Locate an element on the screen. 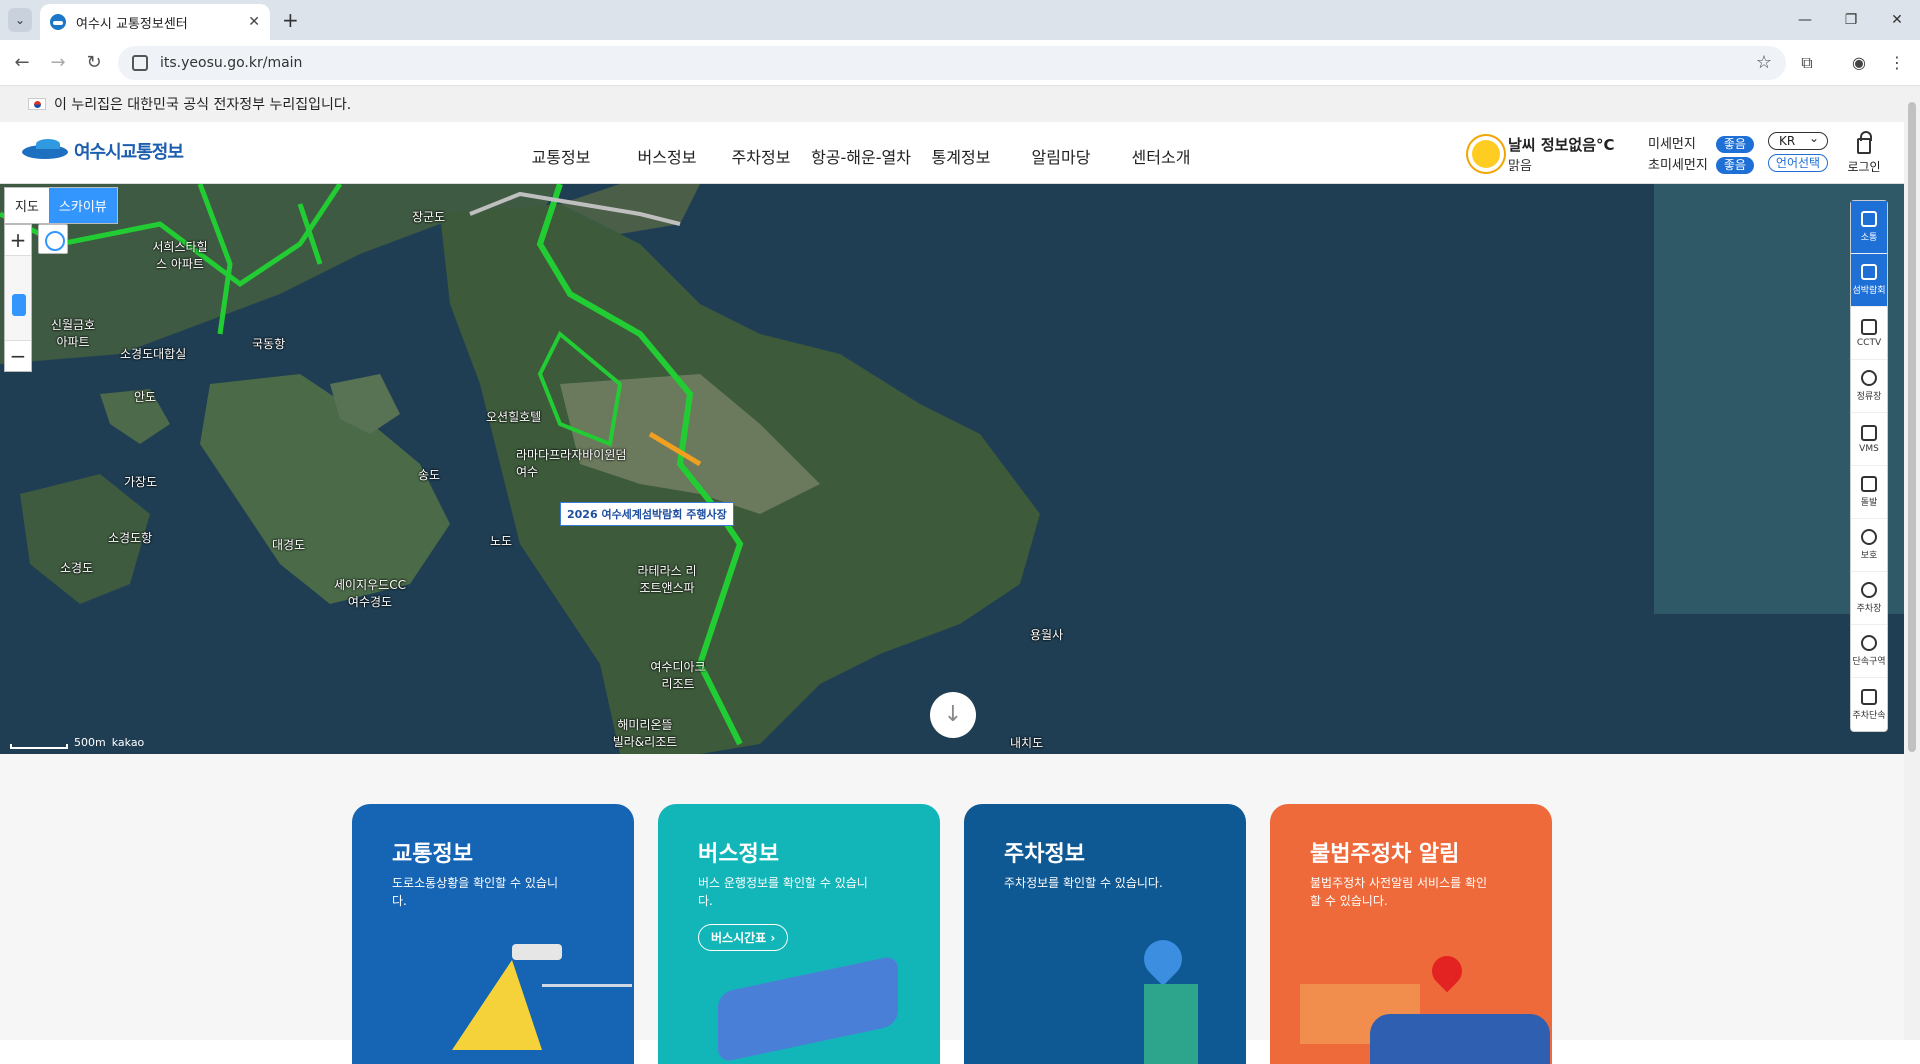 The image size is (1920, 1064). zoom-slider is located at coordinates (18, 298).